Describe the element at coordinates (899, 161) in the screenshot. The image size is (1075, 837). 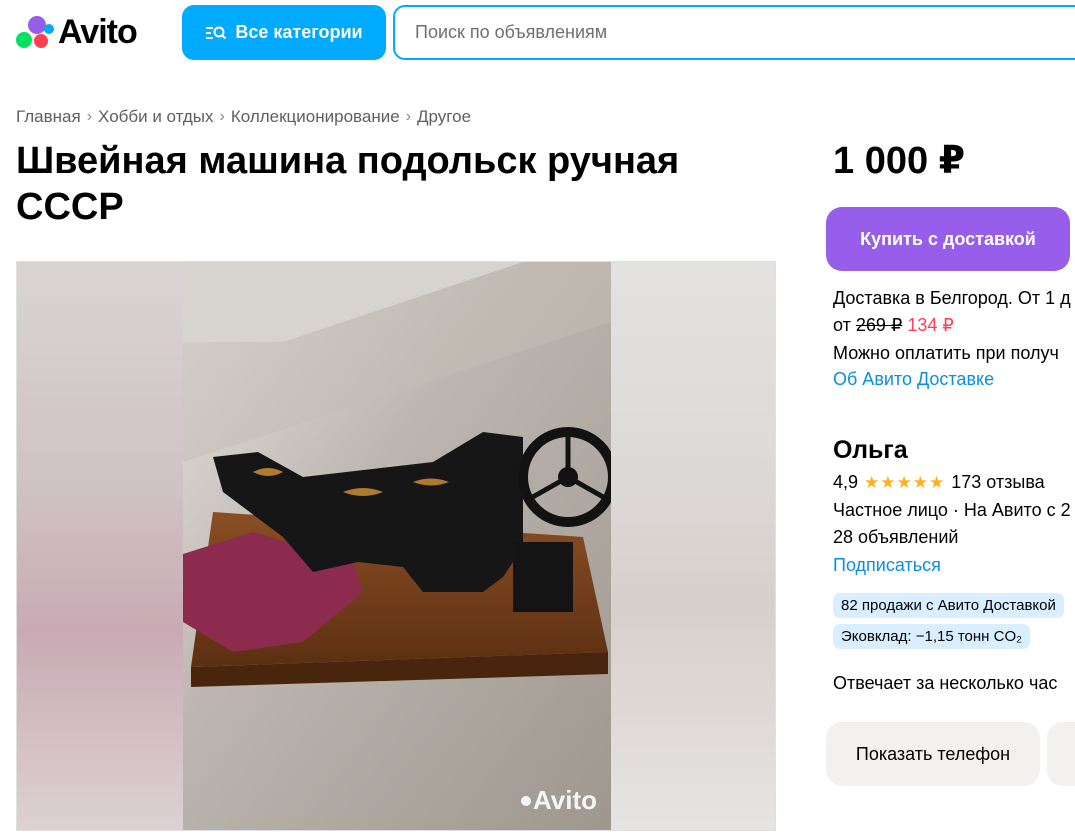
I see `price: 1 000 ₽` at that location.